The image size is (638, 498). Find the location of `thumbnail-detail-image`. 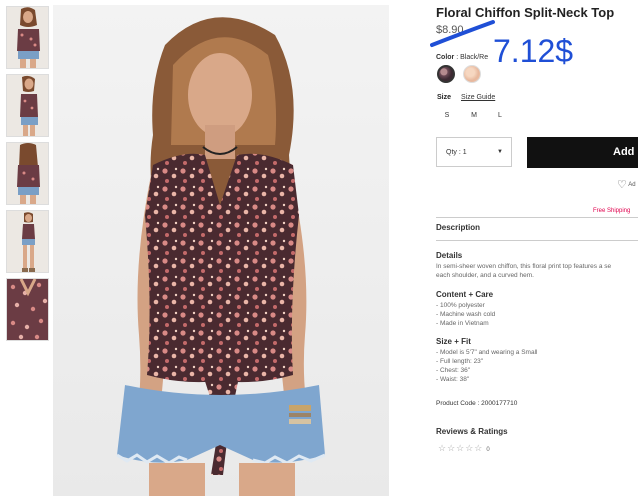

thumbnail-detail-image is located at coordinates (27, 309).